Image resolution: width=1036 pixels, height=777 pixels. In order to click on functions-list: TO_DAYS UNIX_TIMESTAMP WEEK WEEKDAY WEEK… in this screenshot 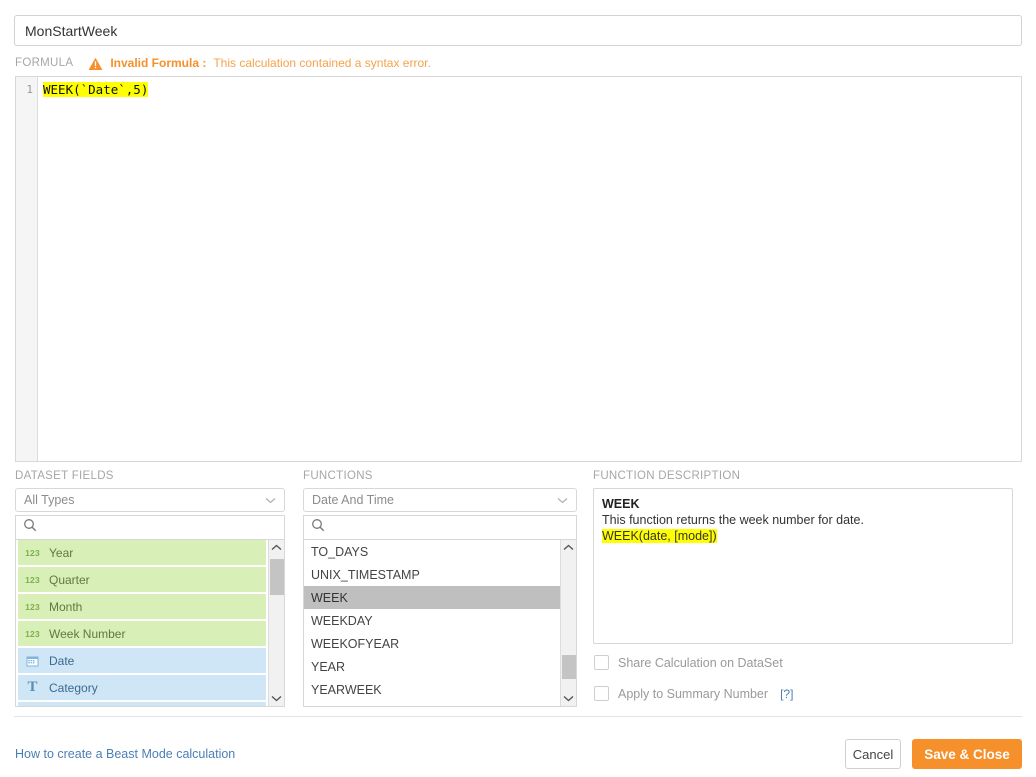, I will do `click(440, 623)`.